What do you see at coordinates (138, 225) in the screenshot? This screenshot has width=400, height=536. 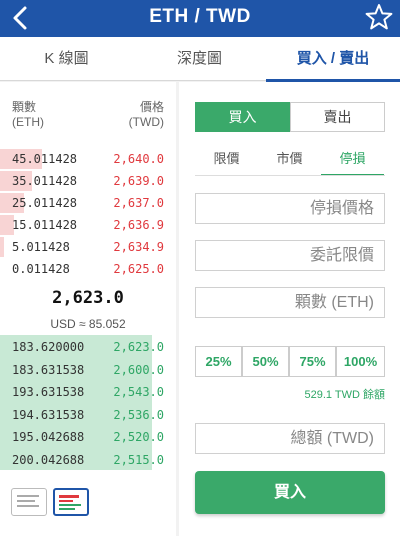 I see `ask-price: 2,636.9` at bounding box center [138, 225].